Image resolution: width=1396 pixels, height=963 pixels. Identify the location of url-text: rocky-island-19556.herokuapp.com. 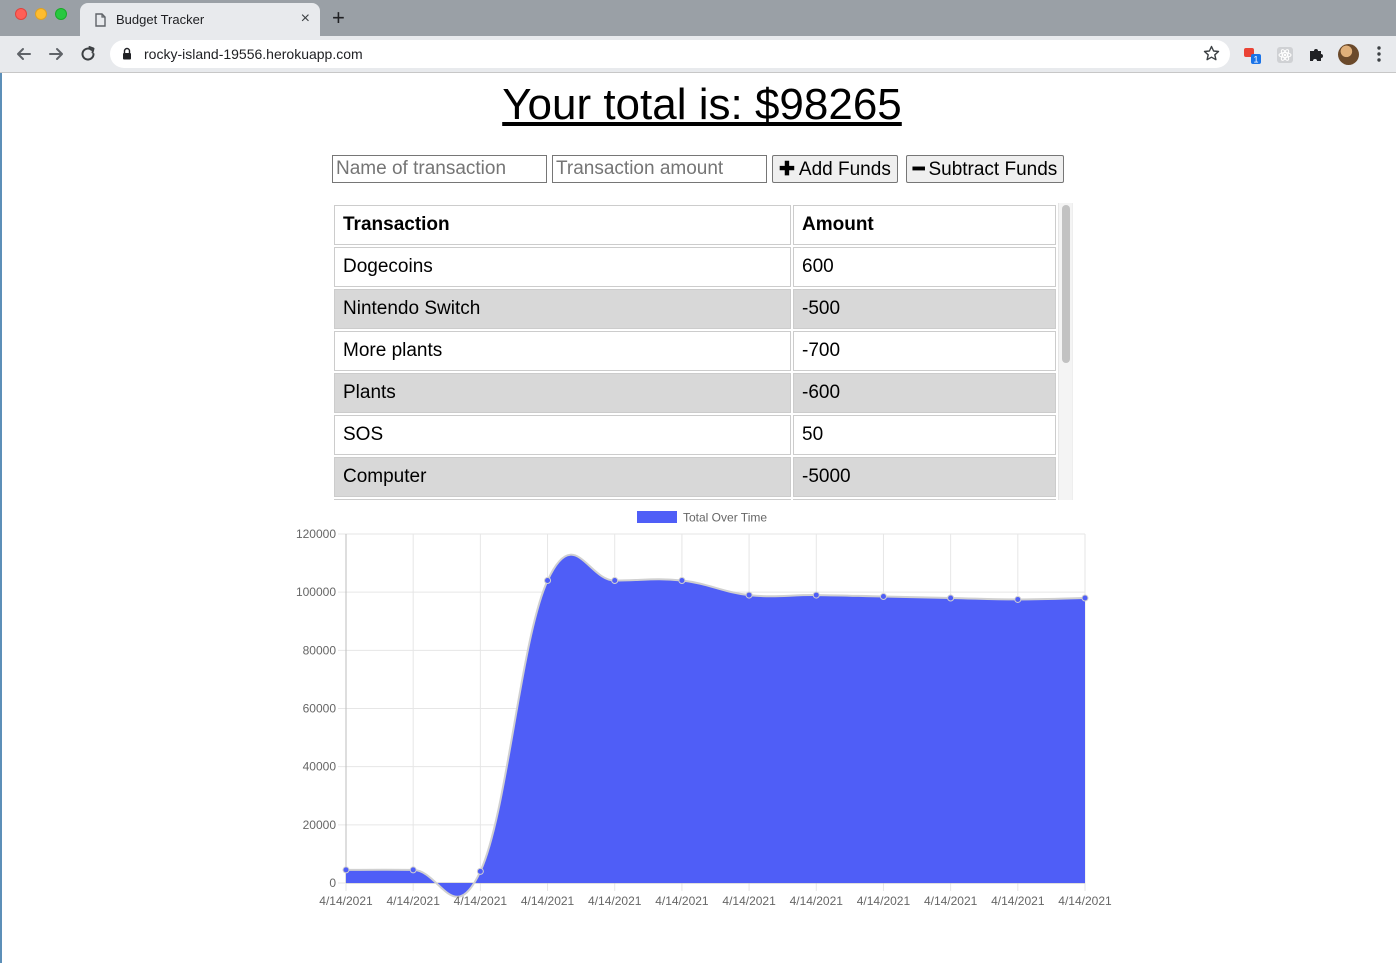
(253, 54).